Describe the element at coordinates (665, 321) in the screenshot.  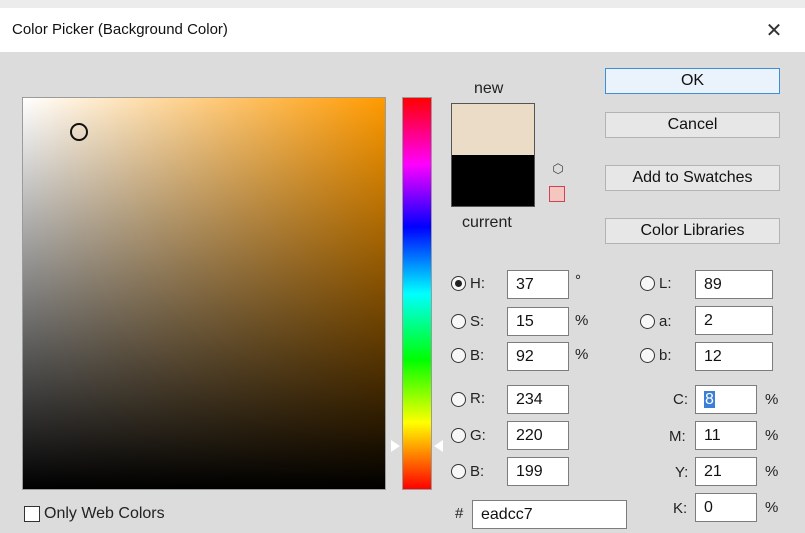
I see `lab-a-label: a:` at that location.